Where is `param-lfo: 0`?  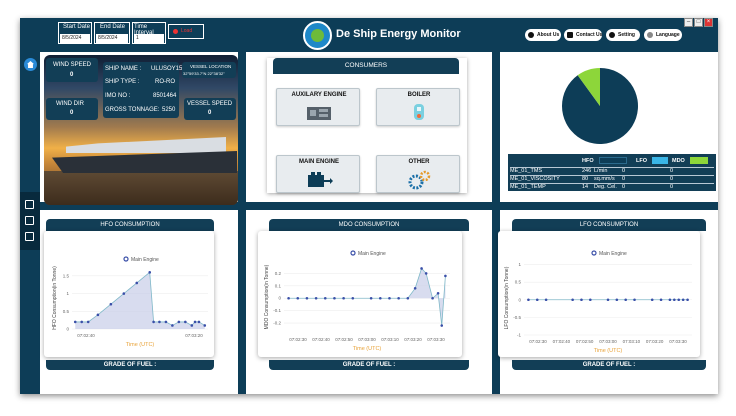 param-lfo: 0 is located at coordinates (624, 187).